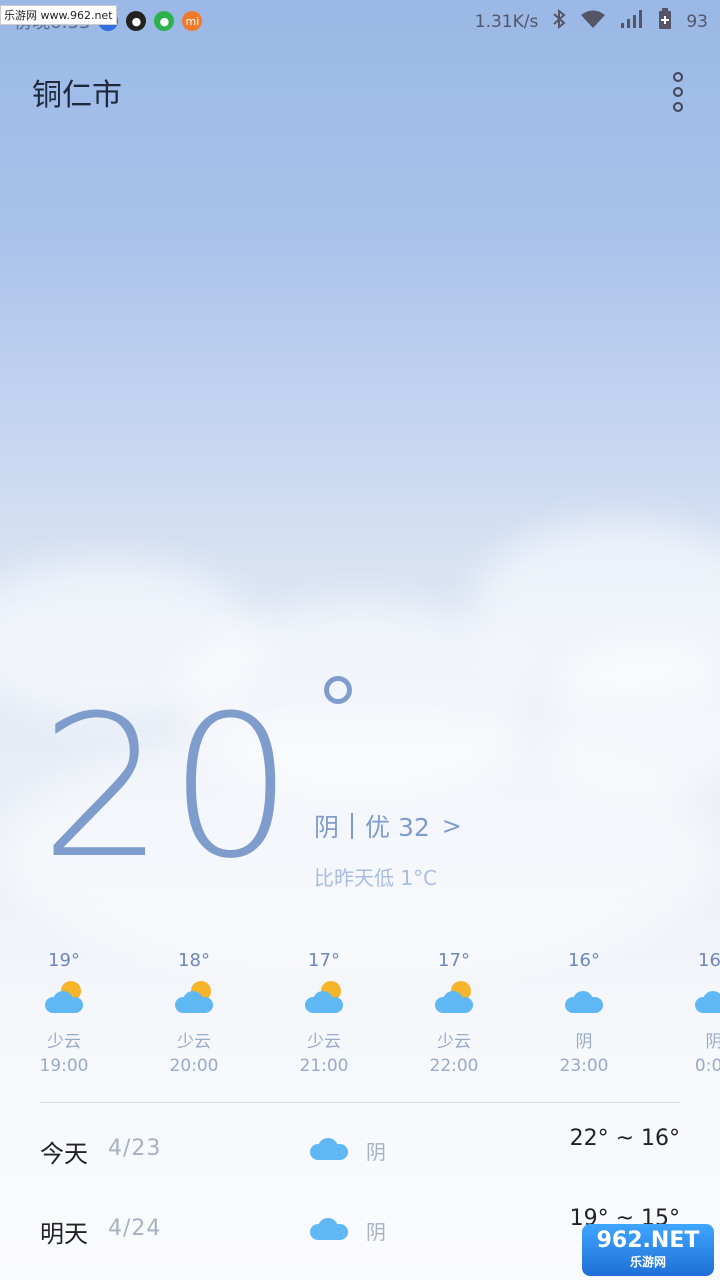  What do you see at coordinates (194, 960) in the screenshot?
I see `hour-temp: 18°` at bounding box center [194, 960].